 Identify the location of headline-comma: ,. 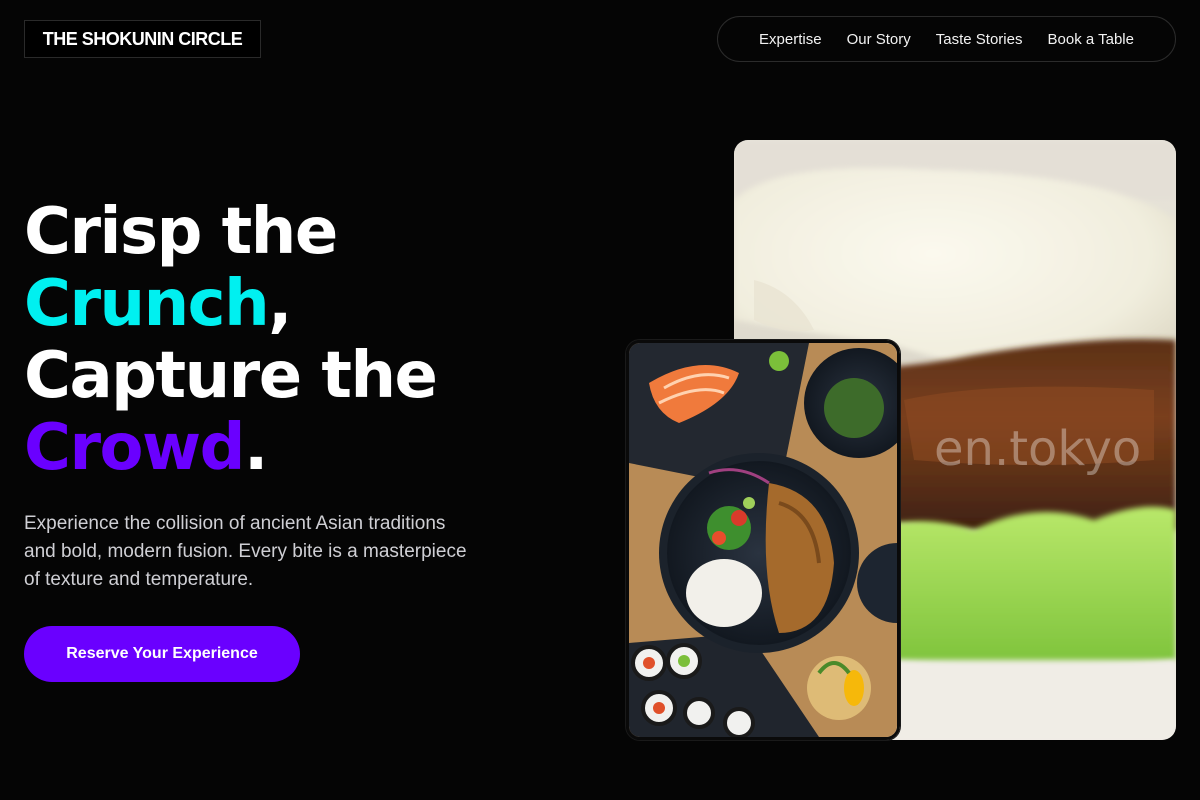
(280, 304).